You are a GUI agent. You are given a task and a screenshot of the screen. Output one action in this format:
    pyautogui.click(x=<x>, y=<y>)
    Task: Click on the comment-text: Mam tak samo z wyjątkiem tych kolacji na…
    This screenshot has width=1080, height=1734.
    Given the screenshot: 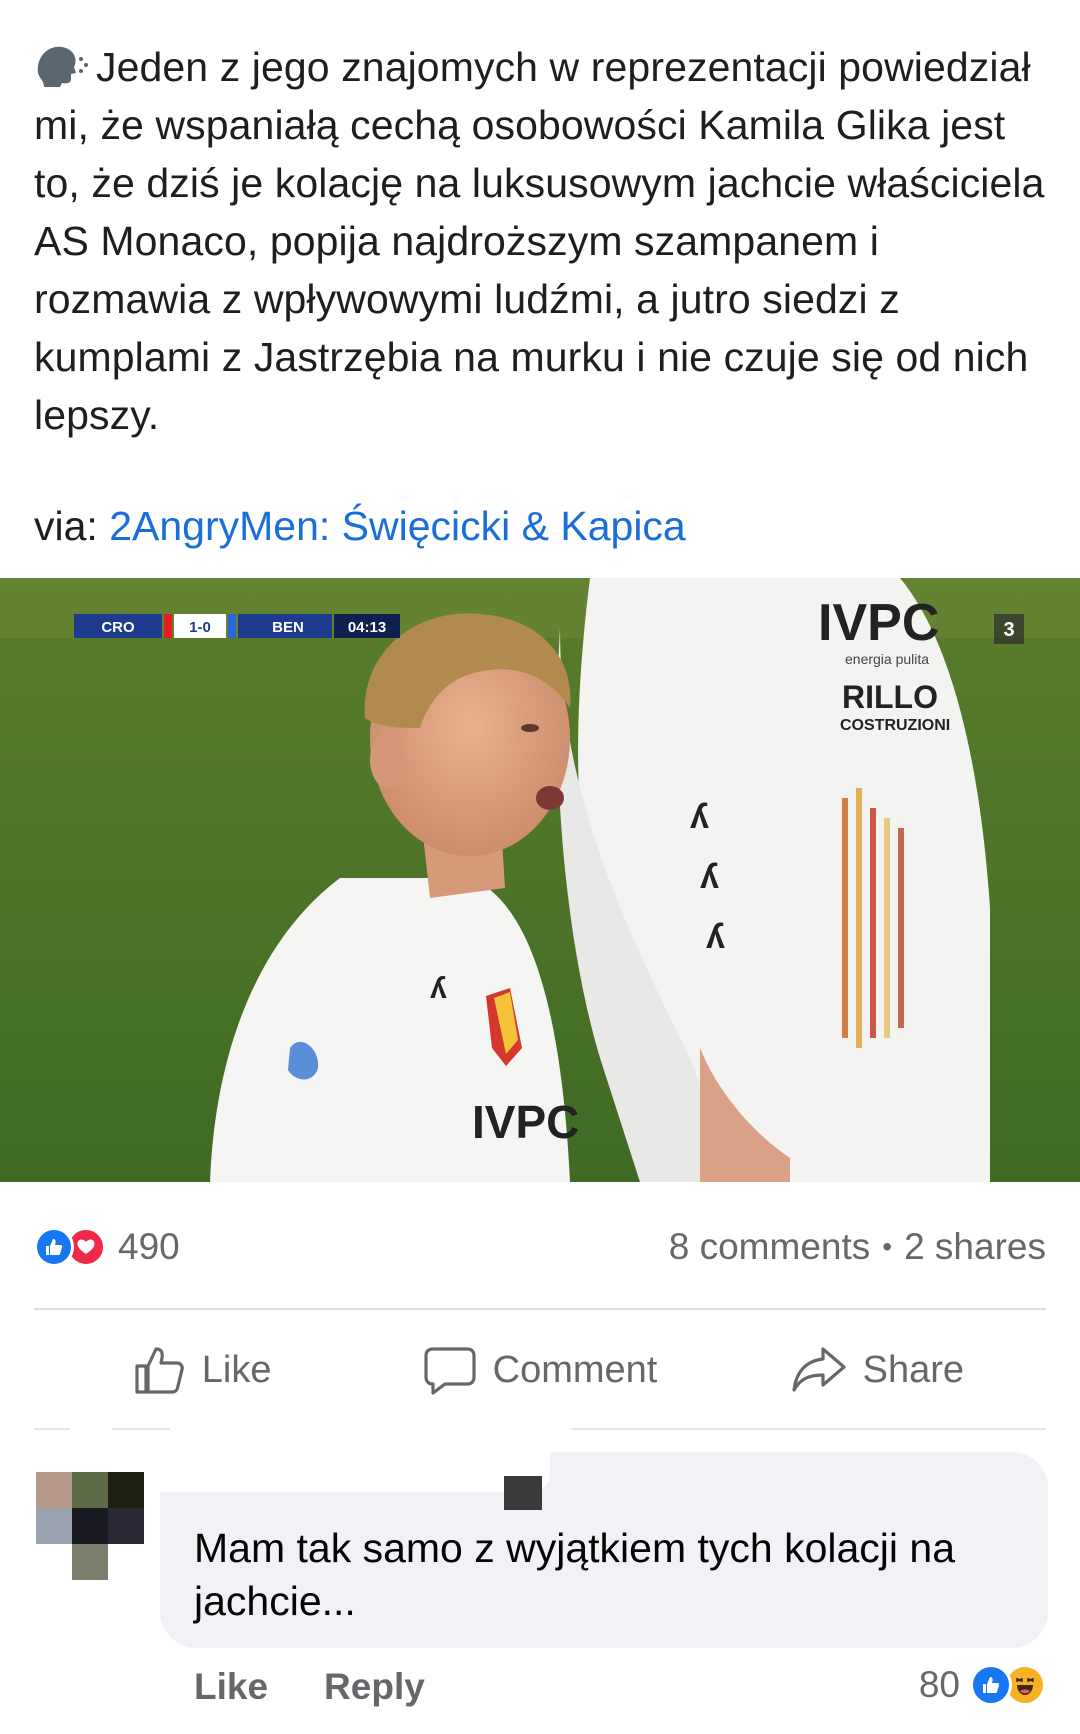 What is the action you would take?
    pyautogui.click(x=575, y=1574)
    